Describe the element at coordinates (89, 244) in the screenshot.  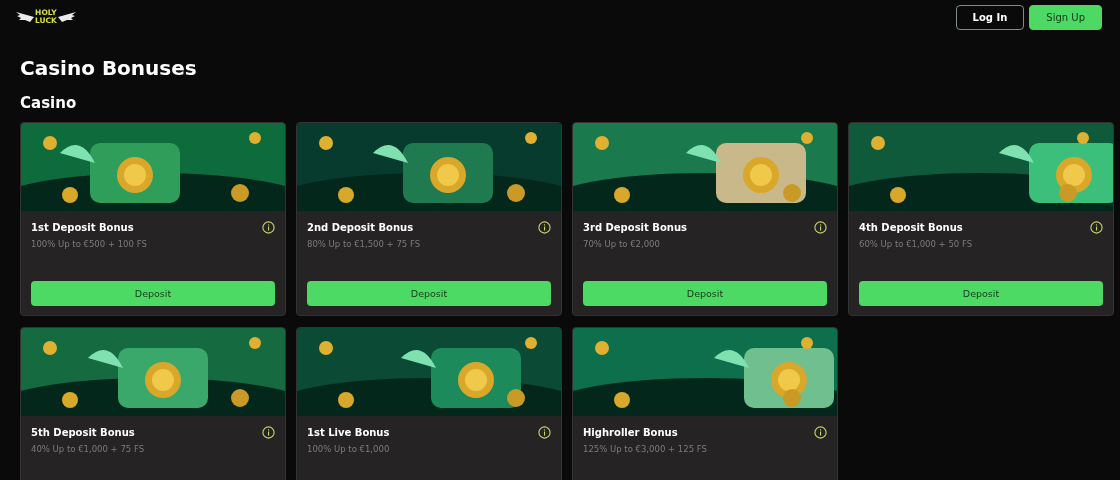
I see `bonus-offer: 100% Up to €500 + 100 FS` at that location.